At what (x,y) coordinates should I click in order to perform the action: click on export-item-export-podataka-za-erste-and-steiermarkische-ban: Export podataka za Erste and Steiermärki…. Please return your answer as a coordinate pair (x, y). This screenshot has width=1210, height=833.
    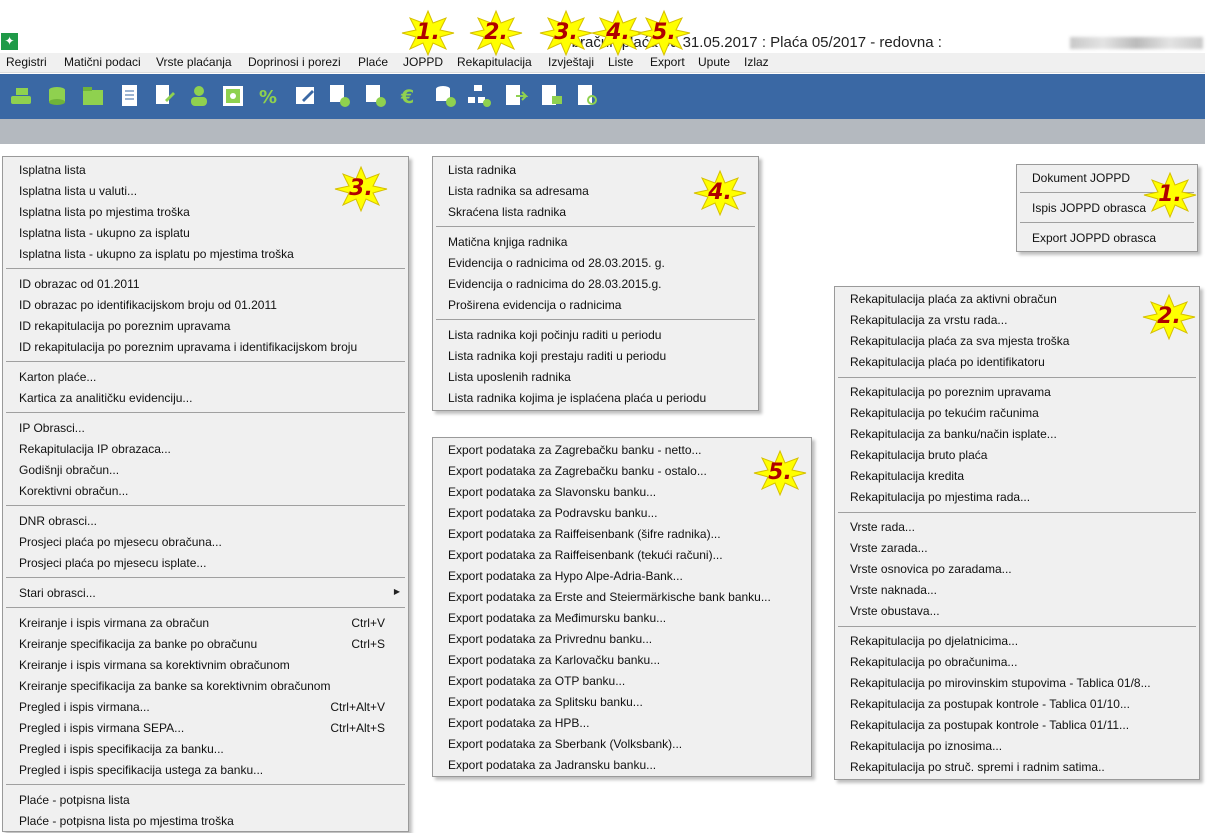
    Looking at the image, I should click on (622, 597).